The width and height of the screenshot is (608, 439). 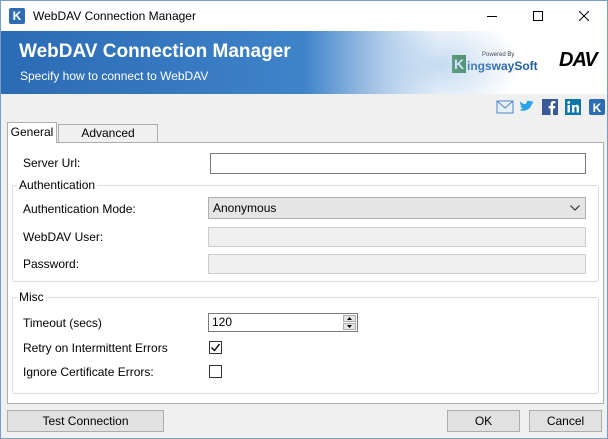 I want to click on close-button, so click(x=584, y=16).